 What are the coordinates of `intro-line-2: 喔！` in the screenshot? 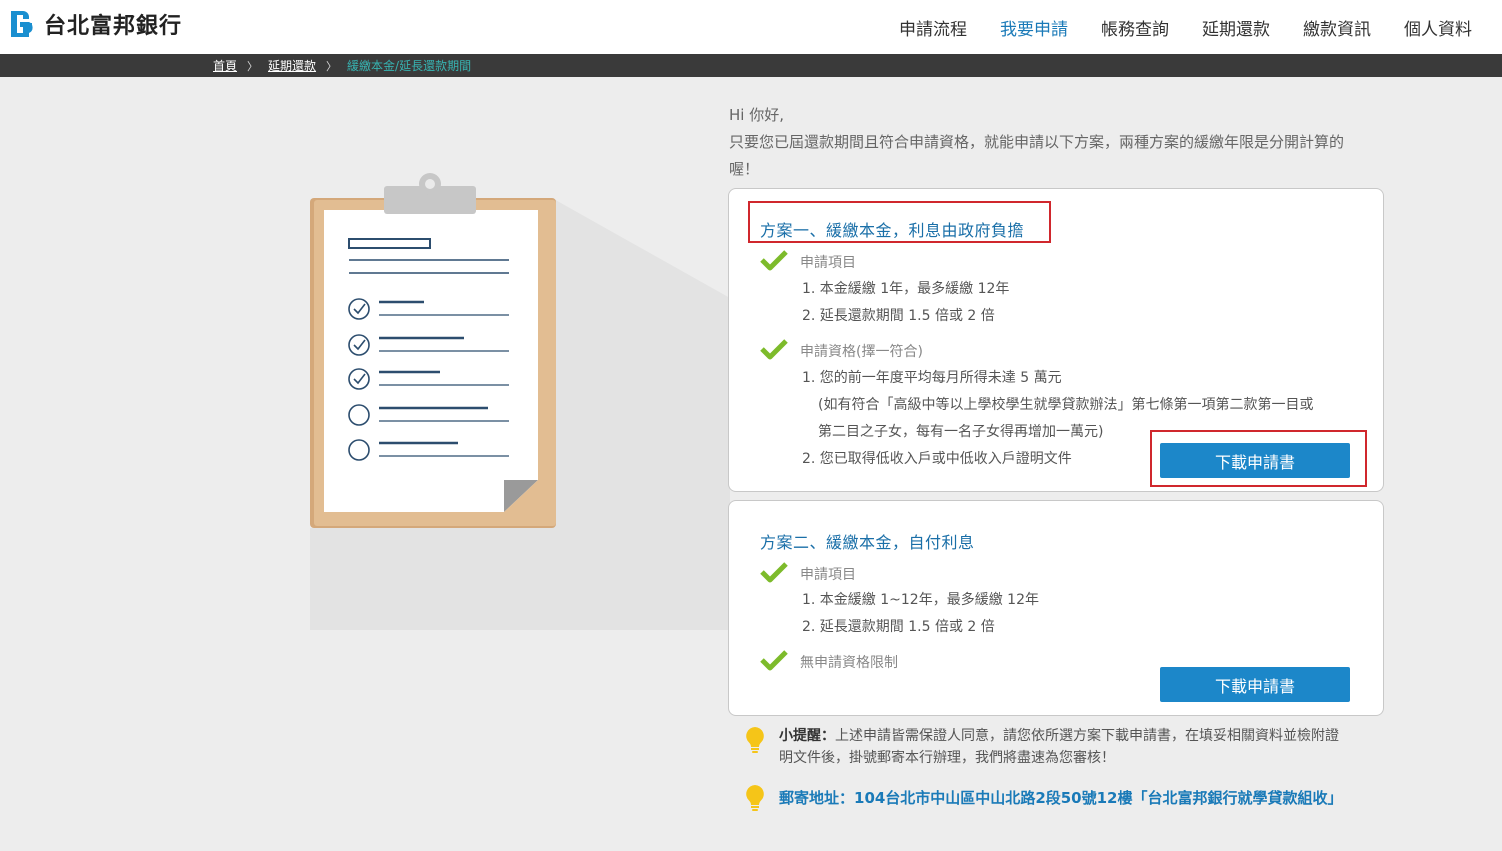 It's located at (744, 169).